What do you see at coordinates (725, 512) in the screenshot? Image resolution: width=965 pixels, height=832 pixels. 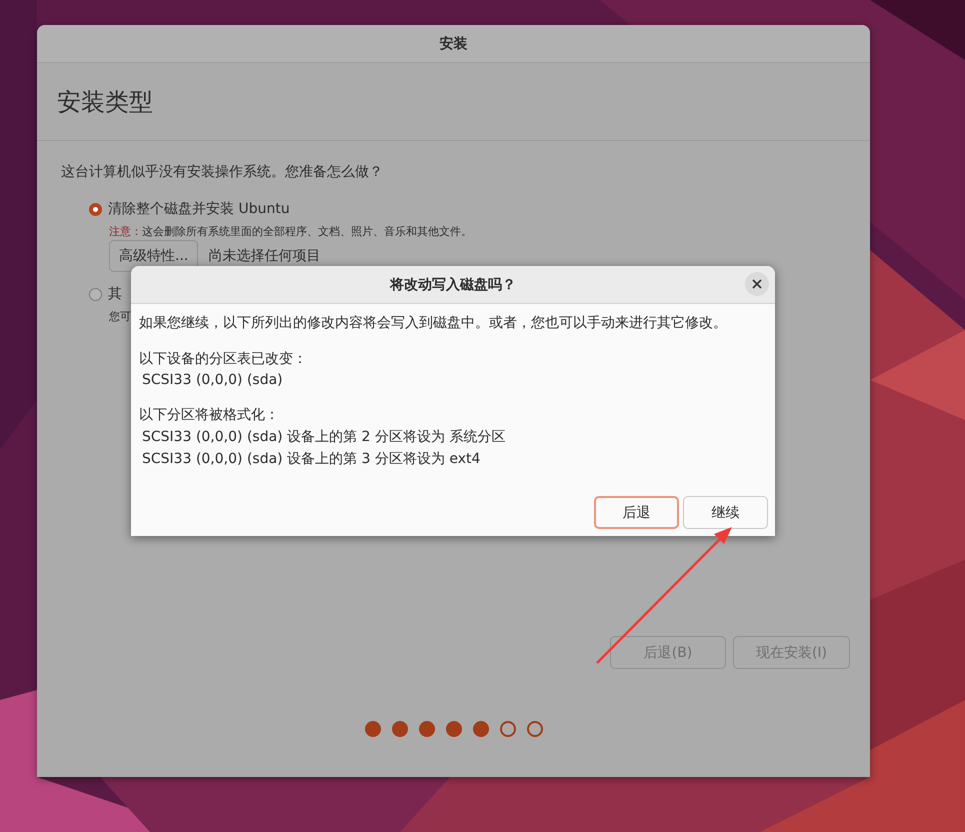 I see `continue-button: 继续` at bounding box center [725, 512].